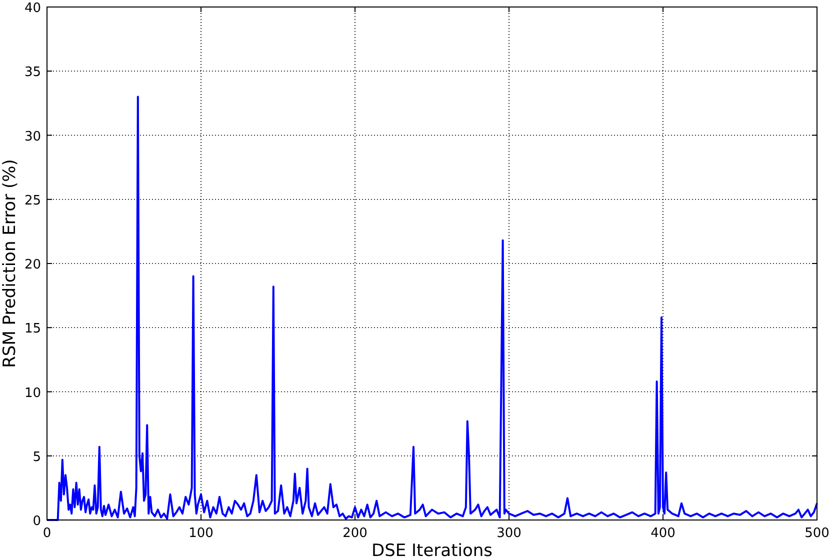  Describe the element at coordinates (32, 329) in the screenshot. I see `y-tick-label: 15` at that location.